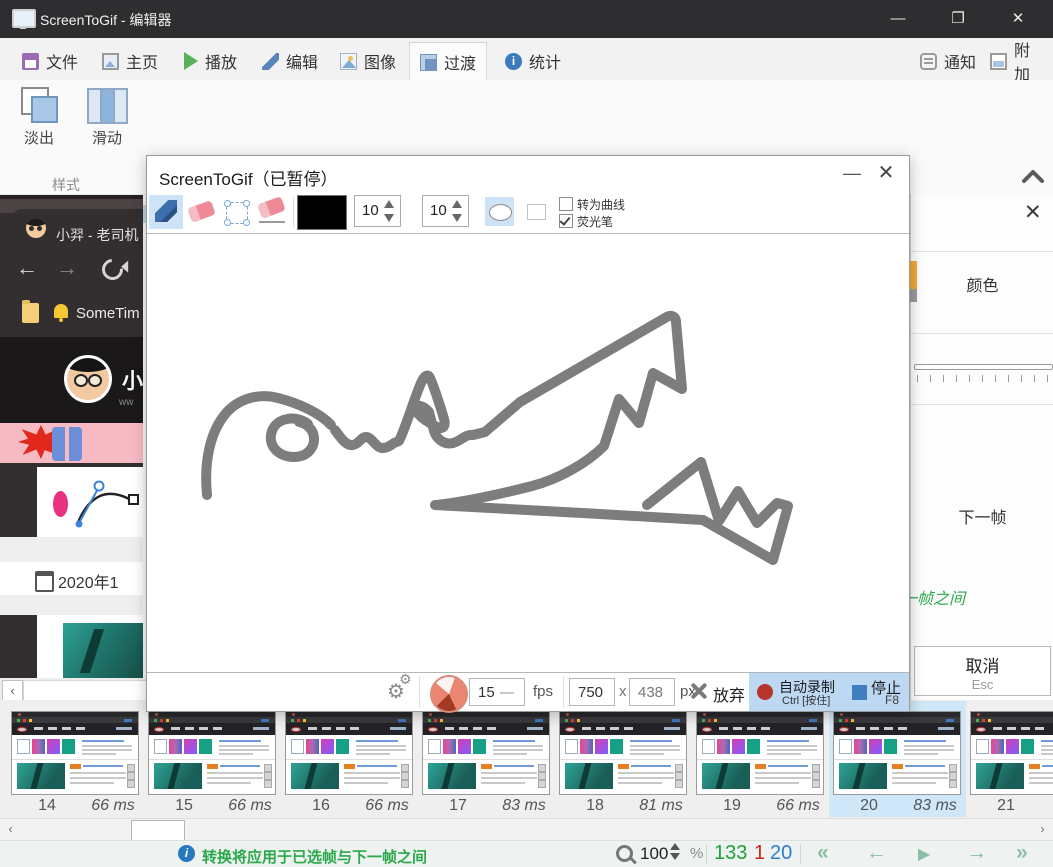 The height and width of the screenshot is (867, 1053). I want to click on tab-play: 播放, so click(210, 61).